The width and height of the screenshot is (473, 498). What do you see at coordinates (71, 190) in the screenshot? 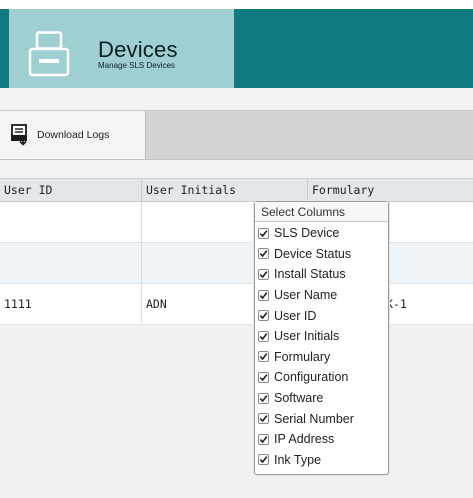
I see `column-header-user-id: User ID` at bounding box center [71, 190].